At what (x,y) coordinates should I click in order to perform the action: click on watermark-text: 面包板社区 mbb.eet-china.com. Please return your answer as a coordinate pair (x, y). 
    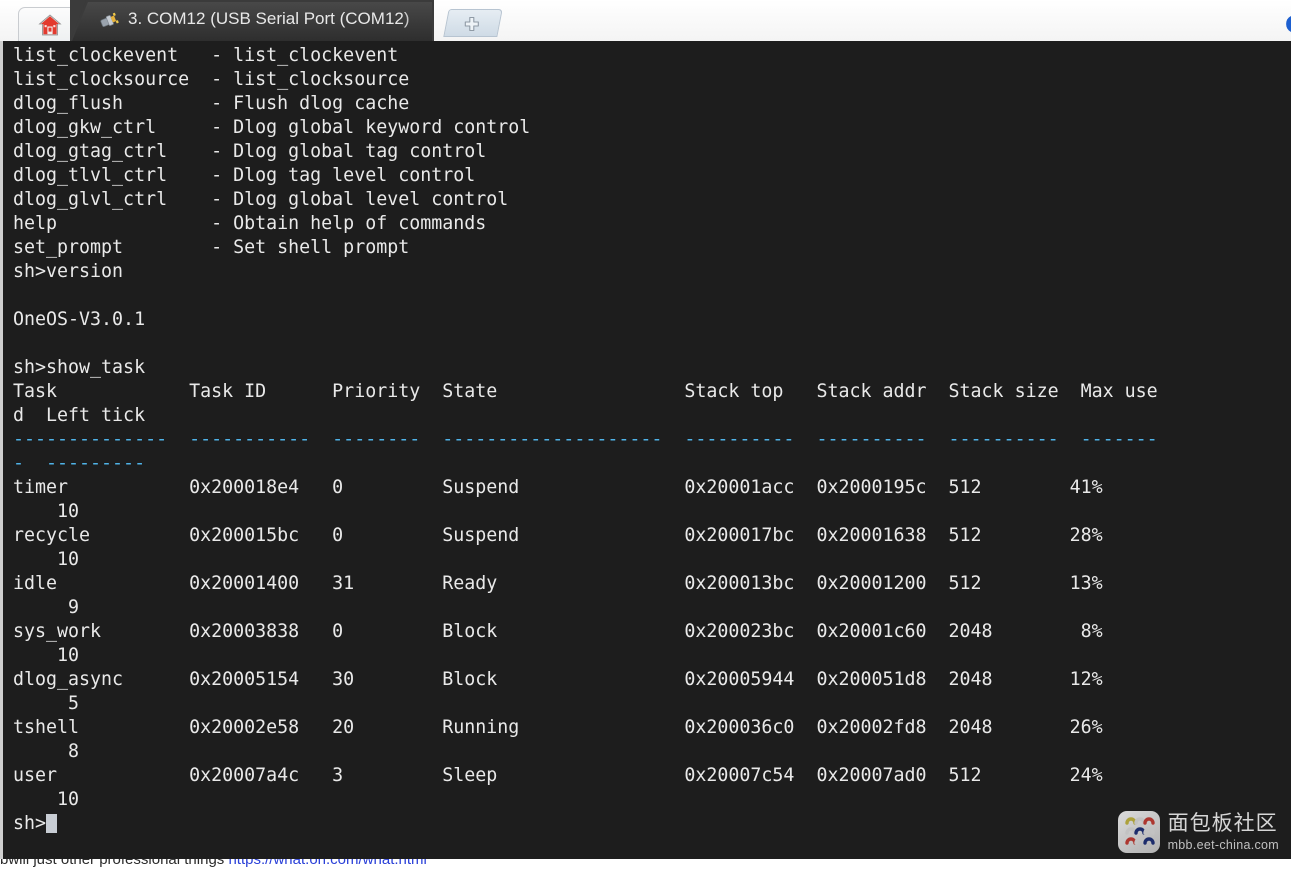
    Looking at the image, I should click on (1223, 831).